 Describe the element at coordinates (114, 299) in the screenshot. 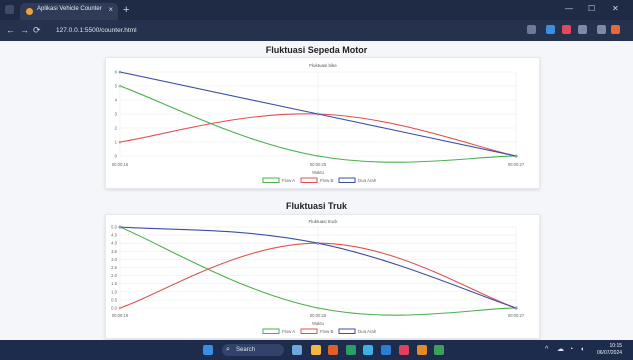

I see `y-tick-label: 0.5` at that location.